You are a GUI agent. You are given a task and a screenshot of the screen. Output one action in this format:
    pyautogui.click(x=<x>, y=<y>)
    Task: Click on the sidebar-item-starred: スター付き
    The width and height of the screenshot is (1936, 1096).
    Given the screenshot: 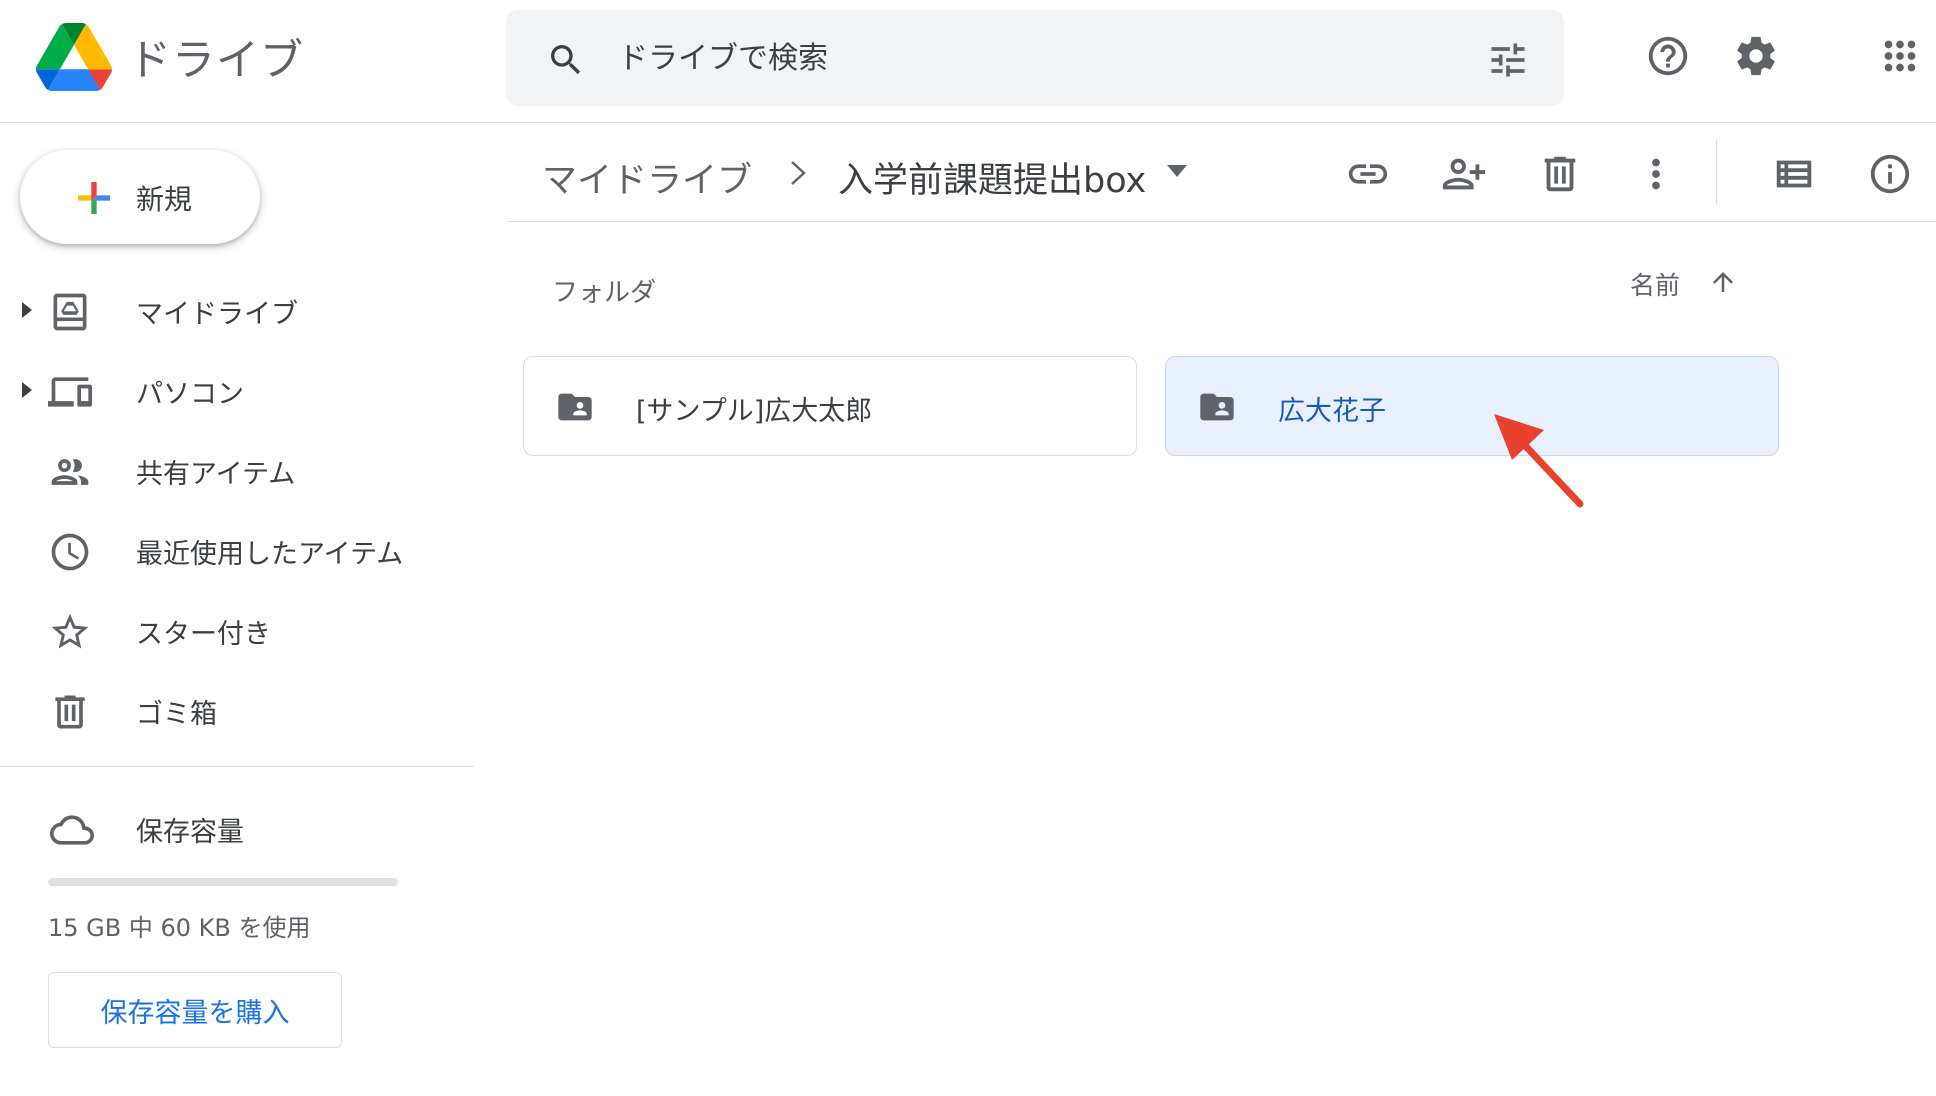 What is the action you would take?
    pyautogui.click(x=237, y=630)
    